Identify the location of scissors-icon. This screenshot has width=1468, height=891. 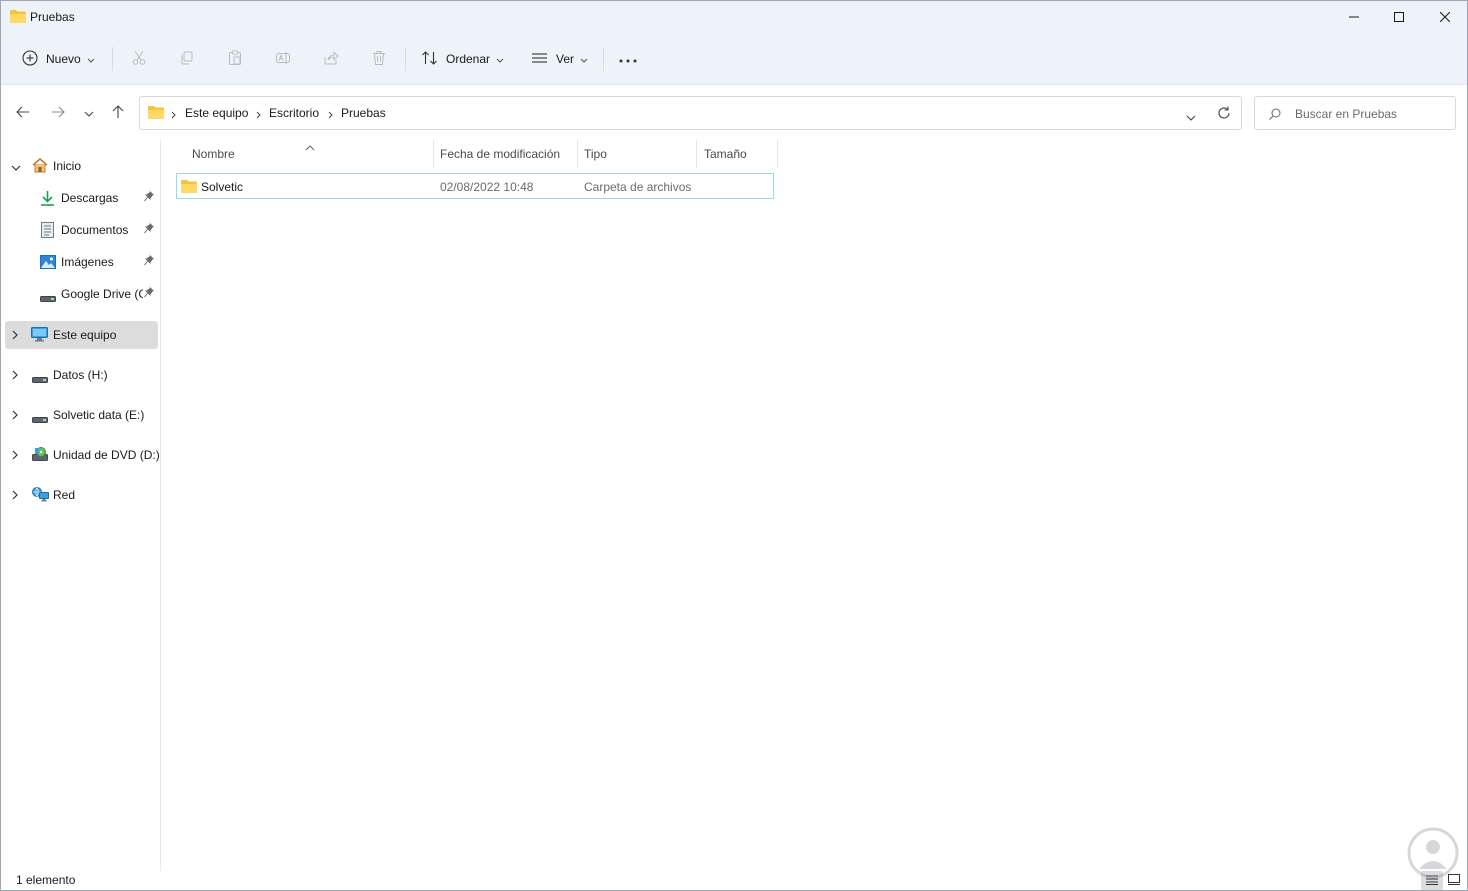
(139, 59).